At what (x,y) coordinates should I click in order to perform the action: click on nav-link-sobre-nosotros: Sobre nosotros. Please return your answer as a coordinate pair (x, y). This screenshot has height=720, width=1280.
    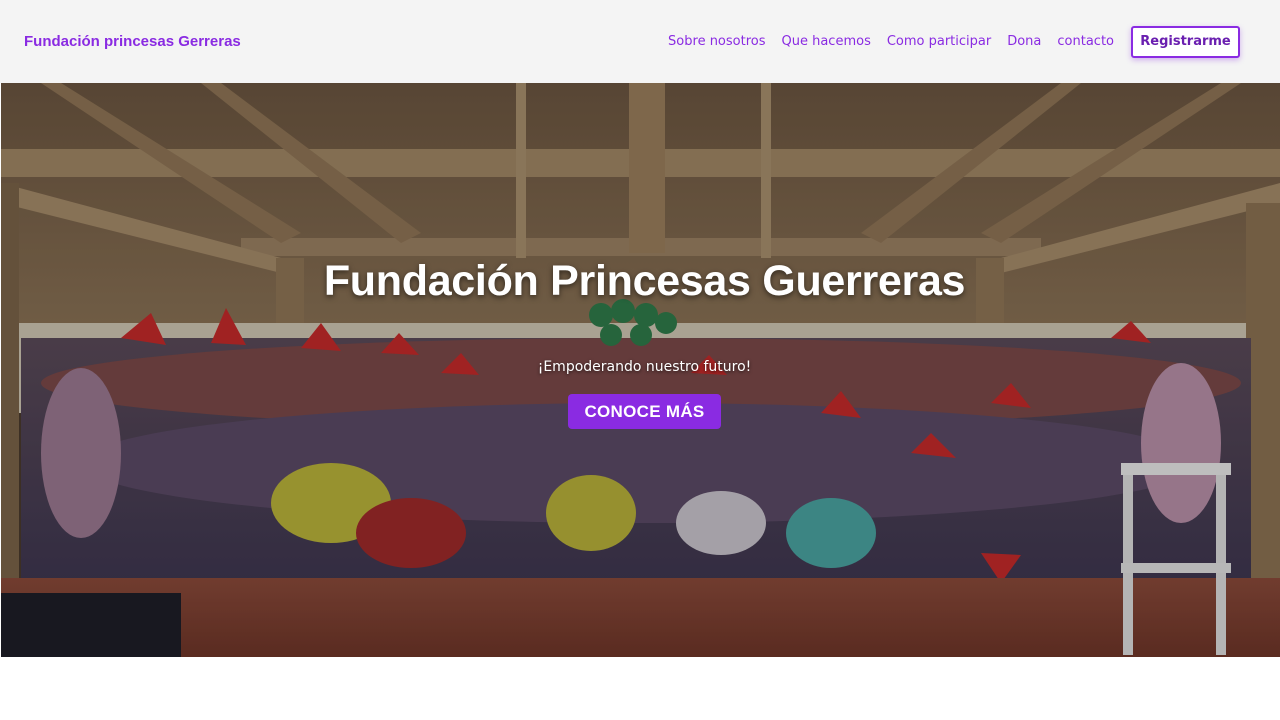
    Looking at the image, I should click on (716, 41).